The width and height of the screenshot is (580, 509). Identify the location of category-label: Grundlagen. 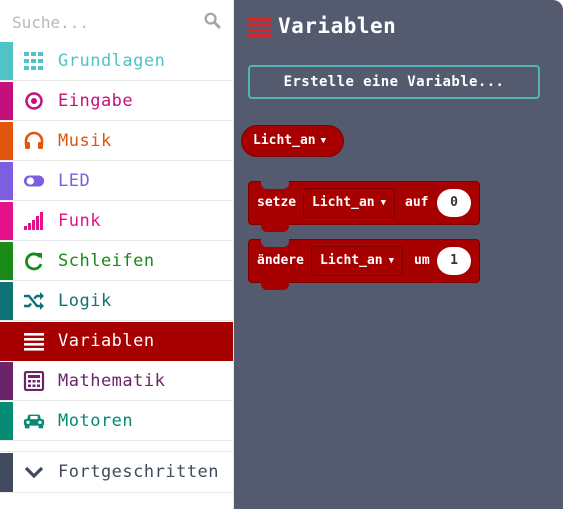
(112, 61).